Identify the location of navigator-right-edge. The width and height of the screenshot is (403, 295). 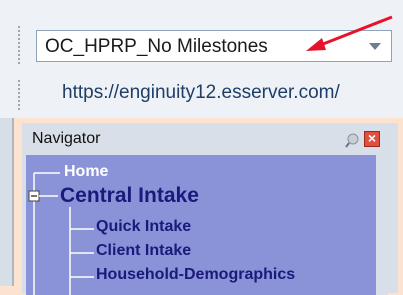
(382, 225).